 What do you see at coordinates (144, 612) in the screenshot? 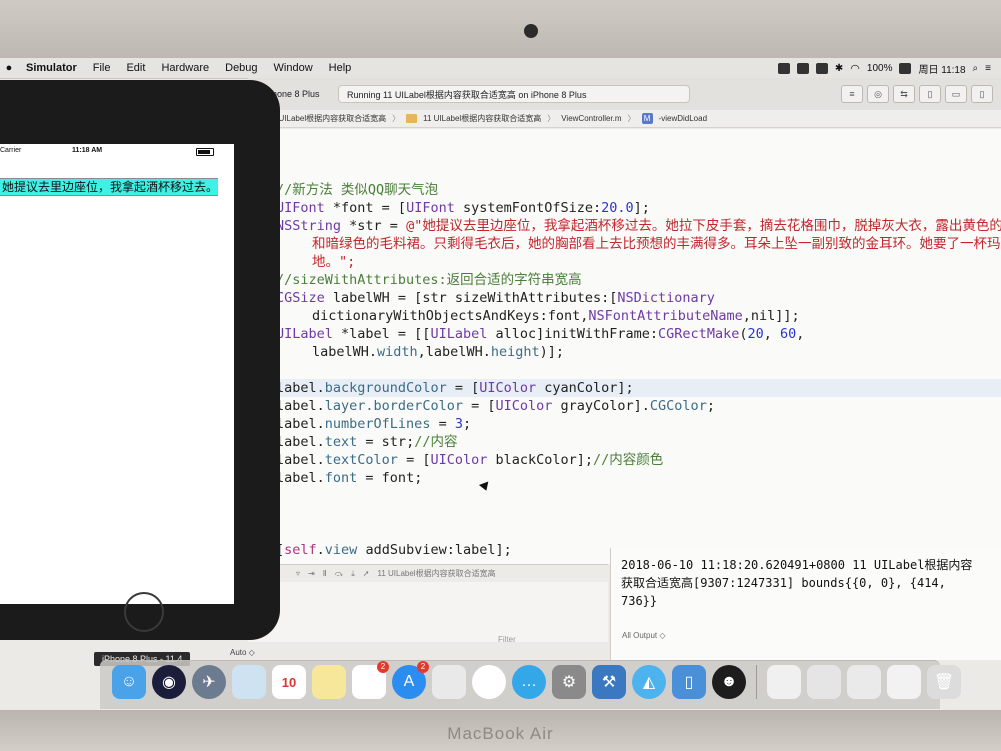
I see `home-button` at bounding box center [144, 612].